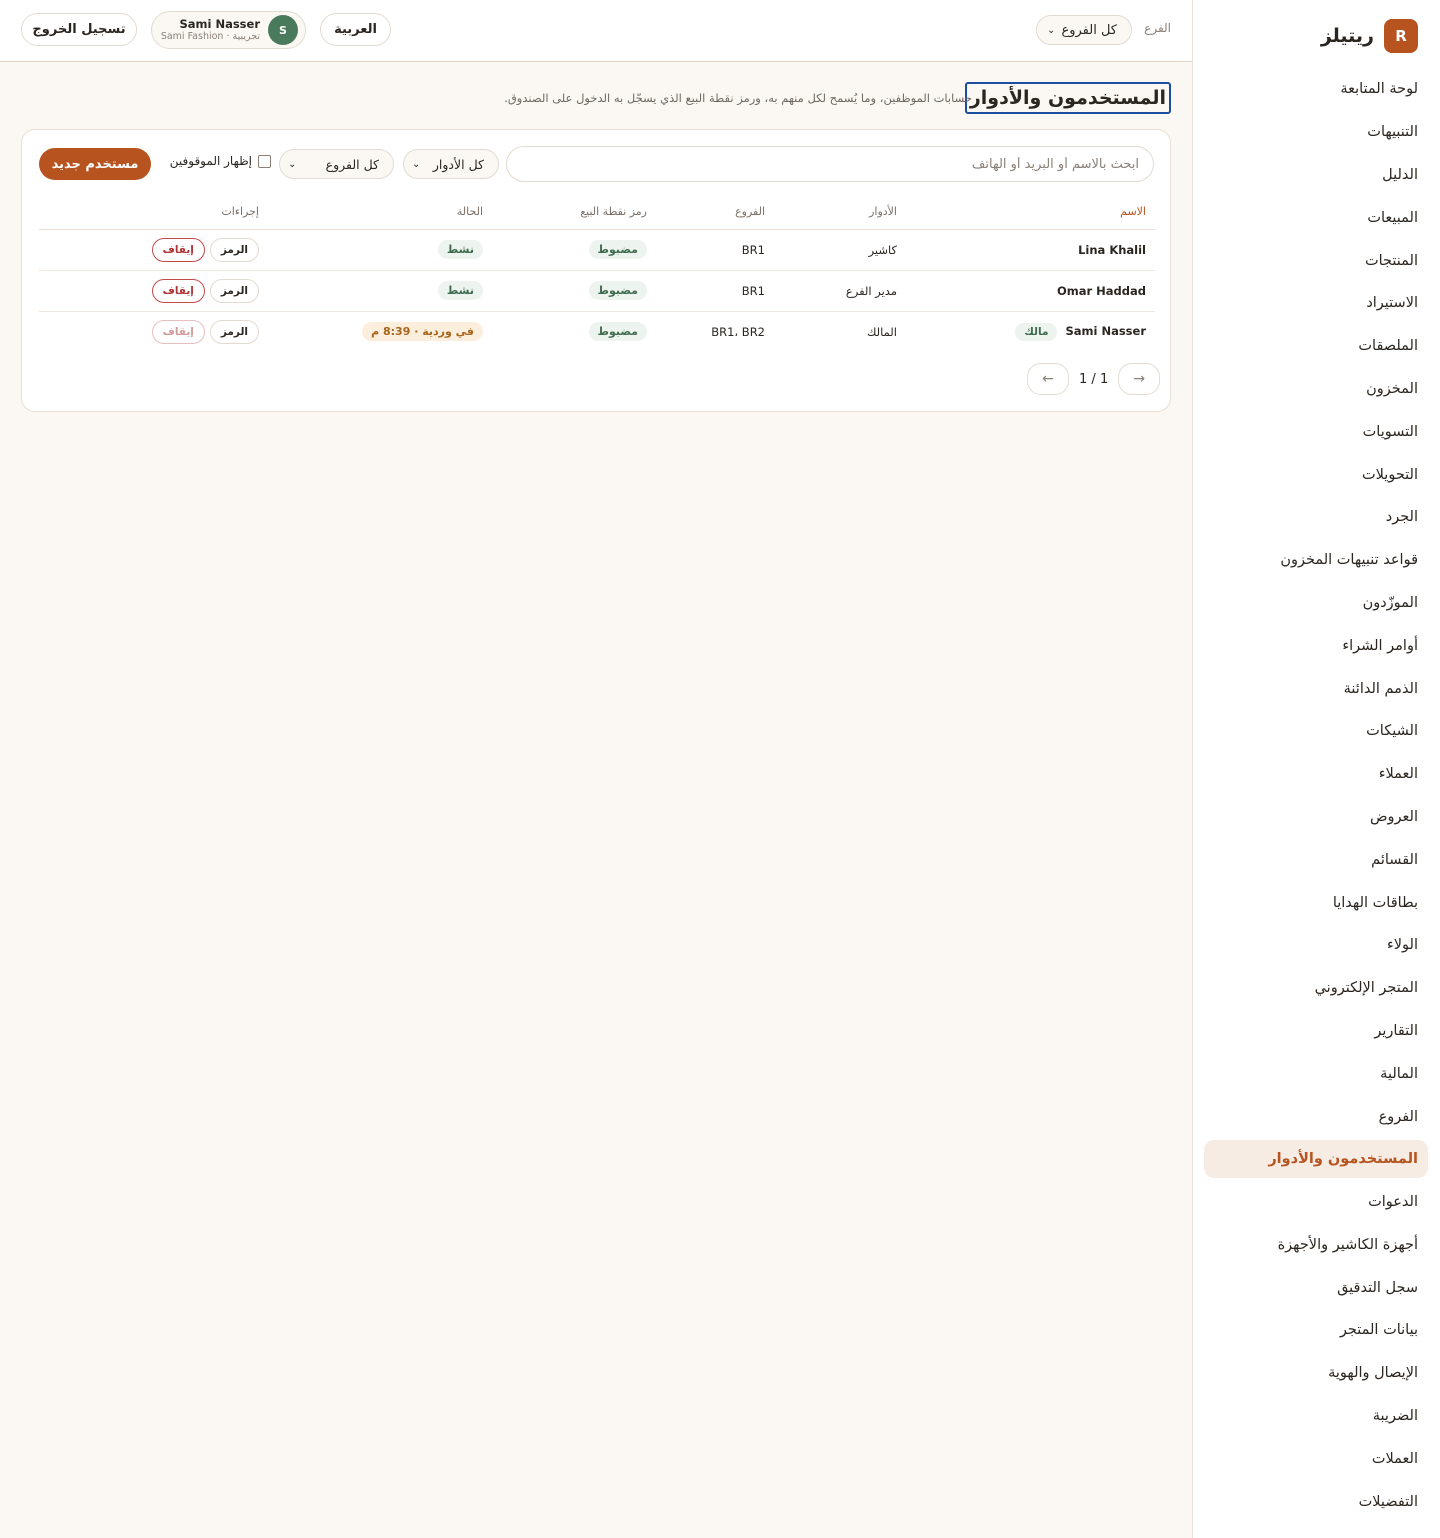 The width and height of the screenshot is (1440, 1538). I want to click on sidebar-item: المستخدمون والأدوار, so click(1316, 1159).